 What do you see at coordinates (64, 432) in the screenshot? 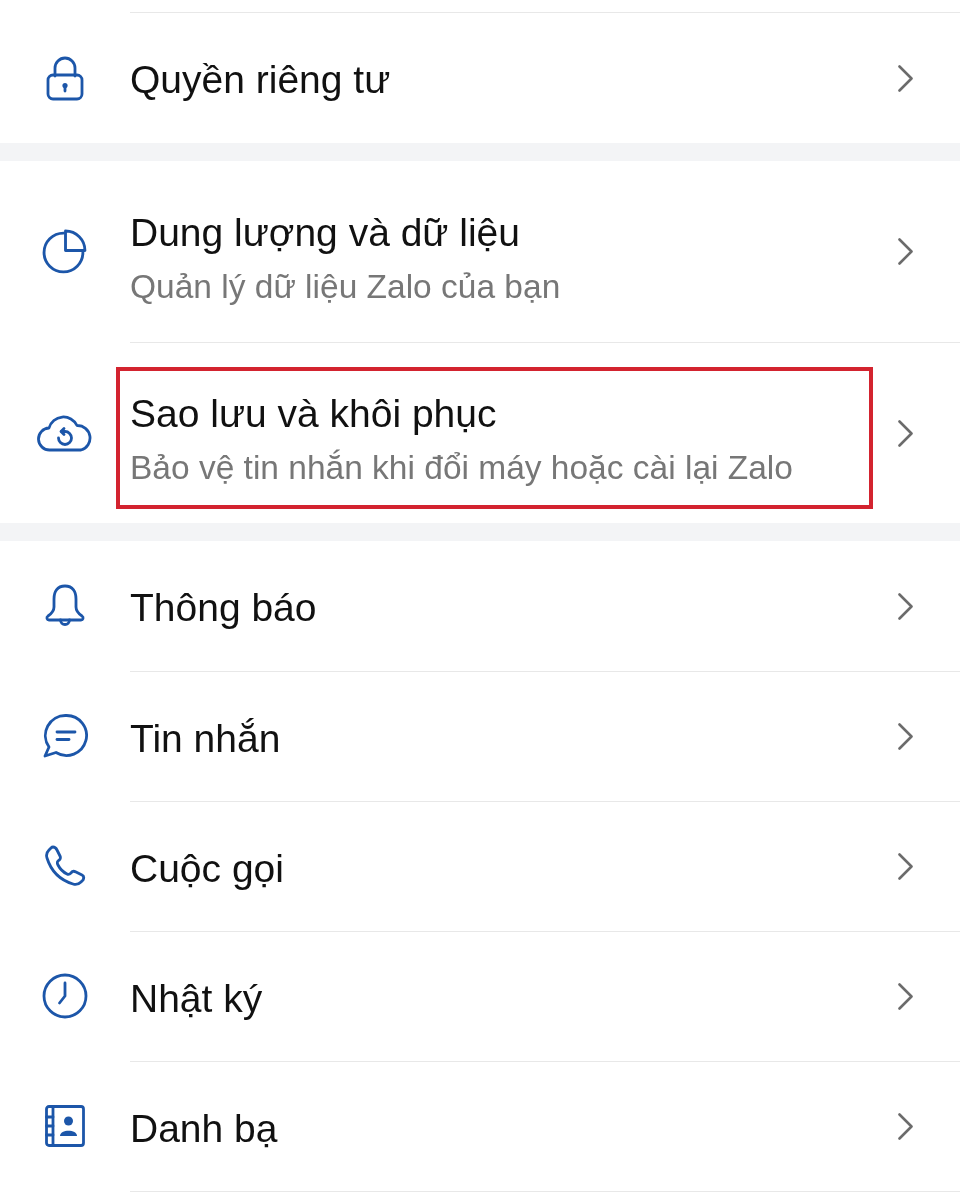
I see `cloud-backup-icon` at bounding box center [64, 432].